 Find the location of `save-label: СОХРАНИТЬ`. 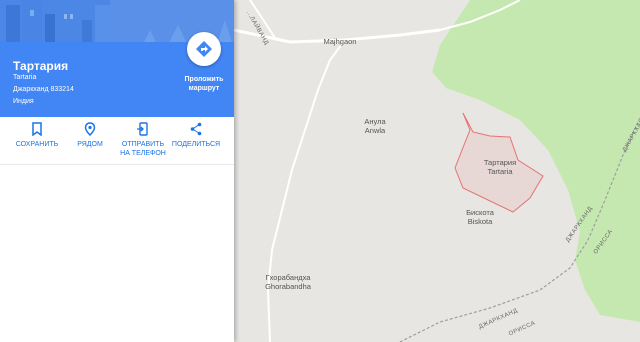

save-label: СОХРАНИТЬ is located at coordinates (37, 144).